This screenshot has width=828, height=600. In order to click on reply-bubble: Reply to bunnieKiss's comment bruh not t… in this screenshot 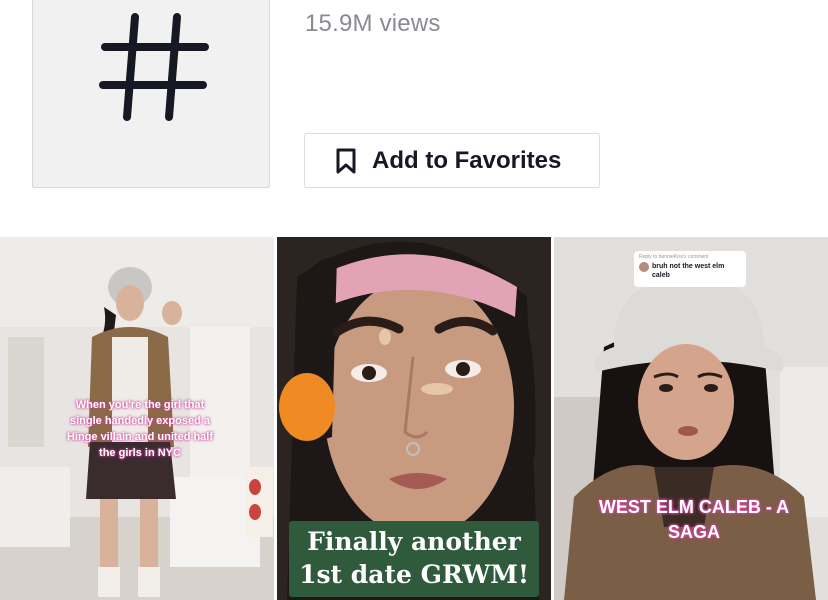, I will do `click(690, 269)`.